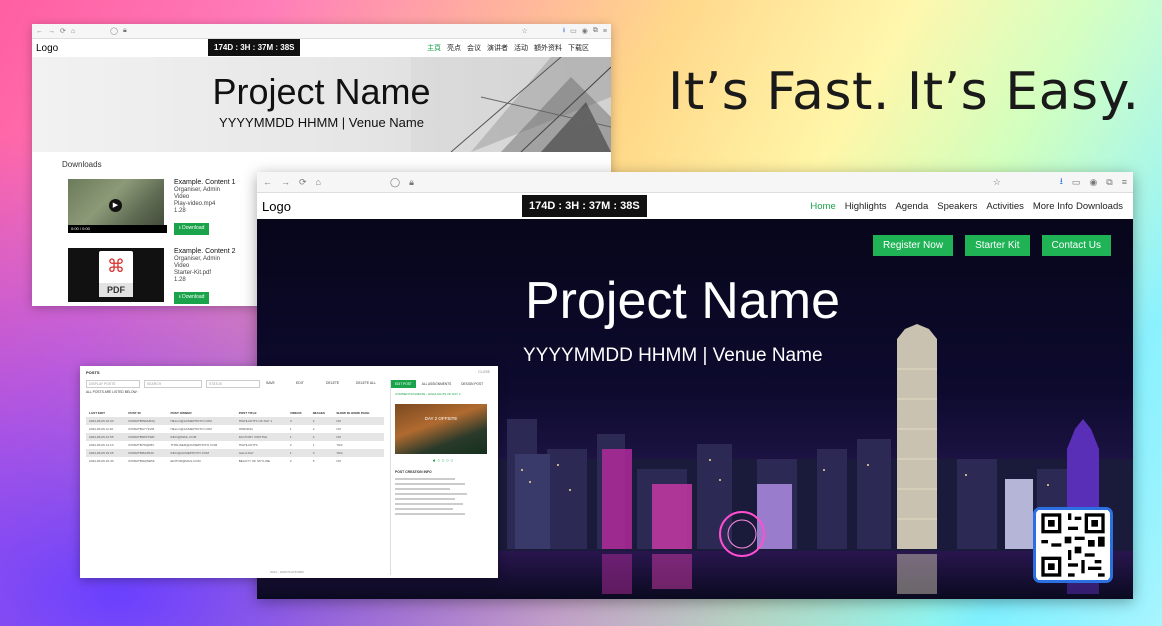 The height and width of the screenshot is (626, 1162). Describe the element at coordinates (173, 384) in the screenshot. I see `search-input: SEARCH` at that location.